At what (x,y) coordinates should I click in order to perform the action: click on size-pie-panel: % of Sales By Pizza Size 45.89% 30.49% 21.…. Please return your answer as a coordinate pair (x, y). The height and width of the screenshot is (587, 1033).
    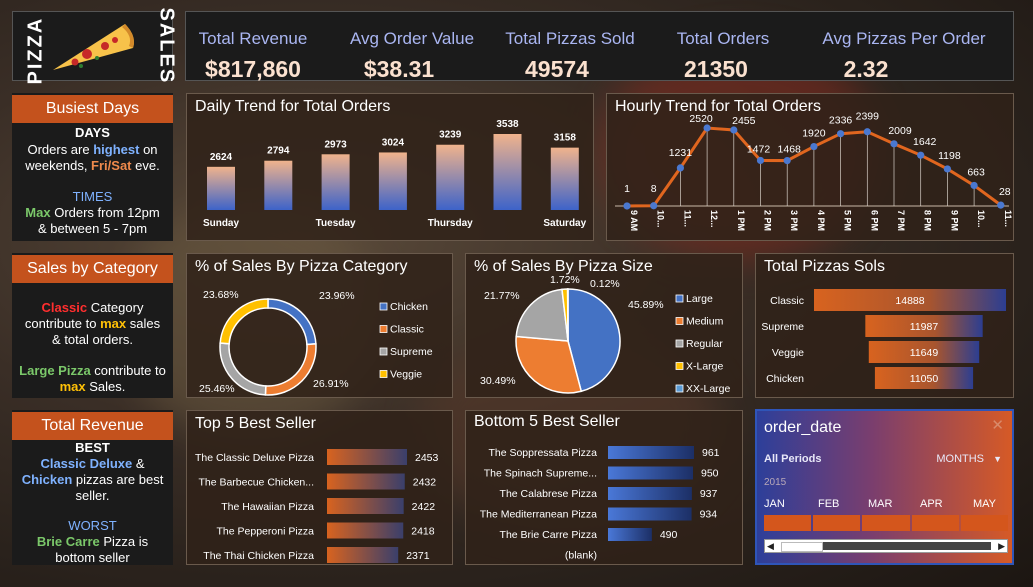
    Looking at the image, I should click on (604, 325).